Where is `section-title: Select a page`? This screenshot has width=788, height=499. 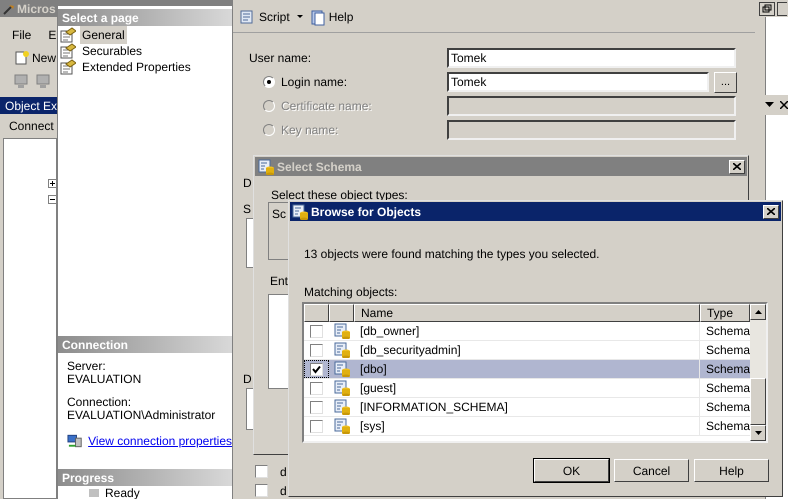 section-title: Select a page is located at coordinates (100, 18).